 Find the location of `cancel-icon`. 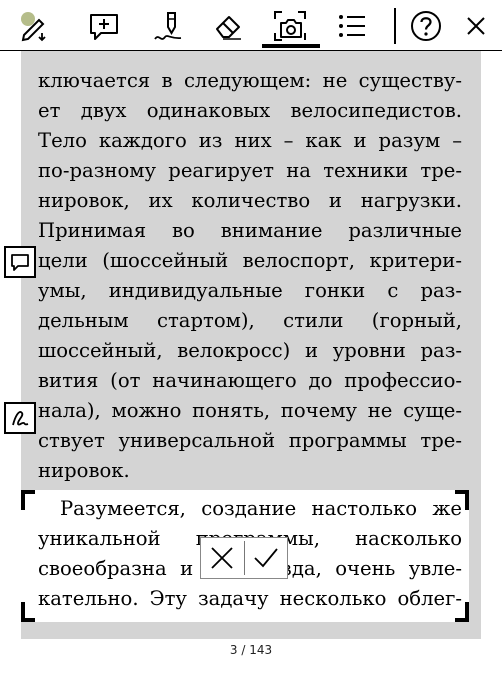

cancel-icon is located at coordinates (222, 558).